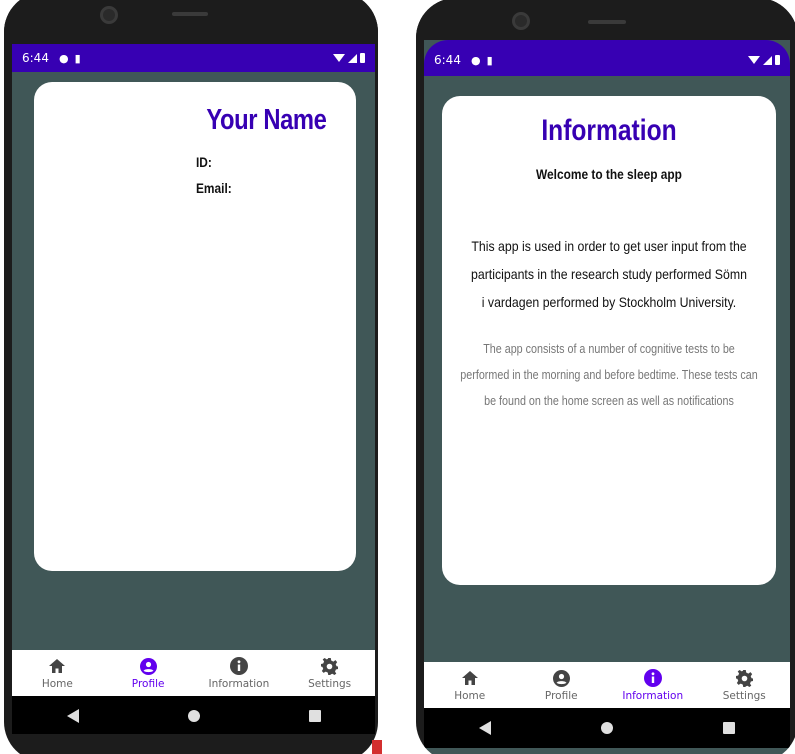  Describe the element at coordinates (214, 188) in the screenshot. I see `profile-email-label: Email:` at that location.